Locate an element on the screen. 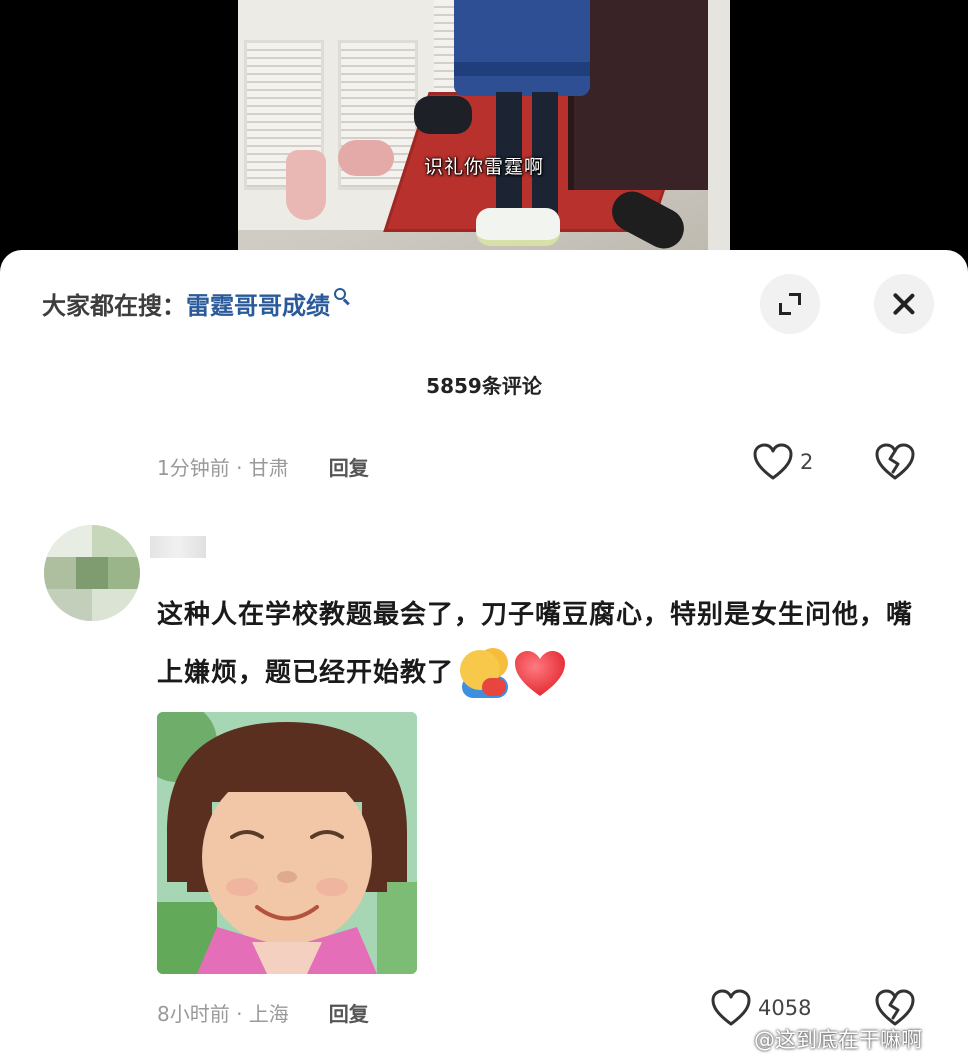 The width and height of the screenshot is (968, 1062). sticker-image is located at coordinates (287, 843).